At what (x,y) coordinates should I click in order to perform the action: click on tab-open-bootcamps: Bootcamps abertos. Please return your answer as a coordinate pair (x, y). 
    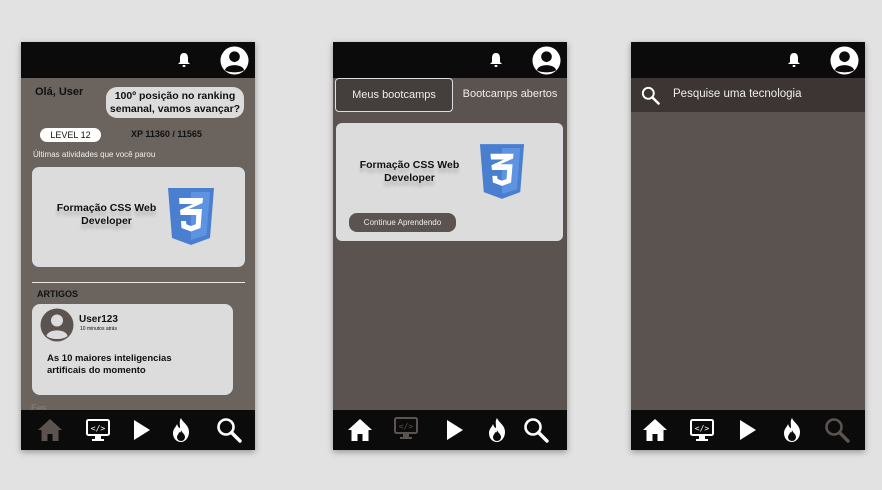
    Looking at the image, I should click on (510, 95).